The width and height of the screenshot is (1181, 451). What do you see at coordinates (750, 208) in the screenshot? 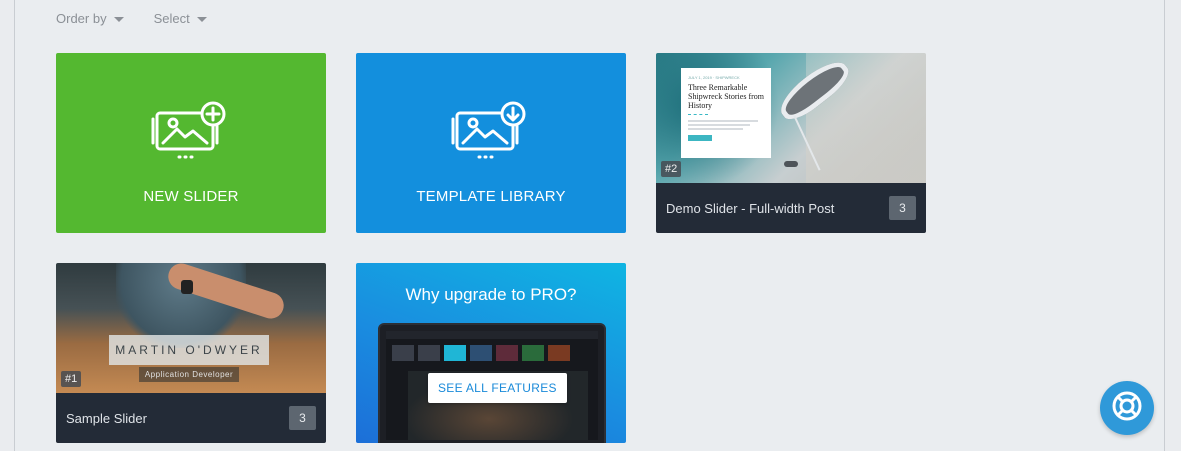
I see `slider-title: Demo Slider - Full-width Post` at bounding box center [750, 208].